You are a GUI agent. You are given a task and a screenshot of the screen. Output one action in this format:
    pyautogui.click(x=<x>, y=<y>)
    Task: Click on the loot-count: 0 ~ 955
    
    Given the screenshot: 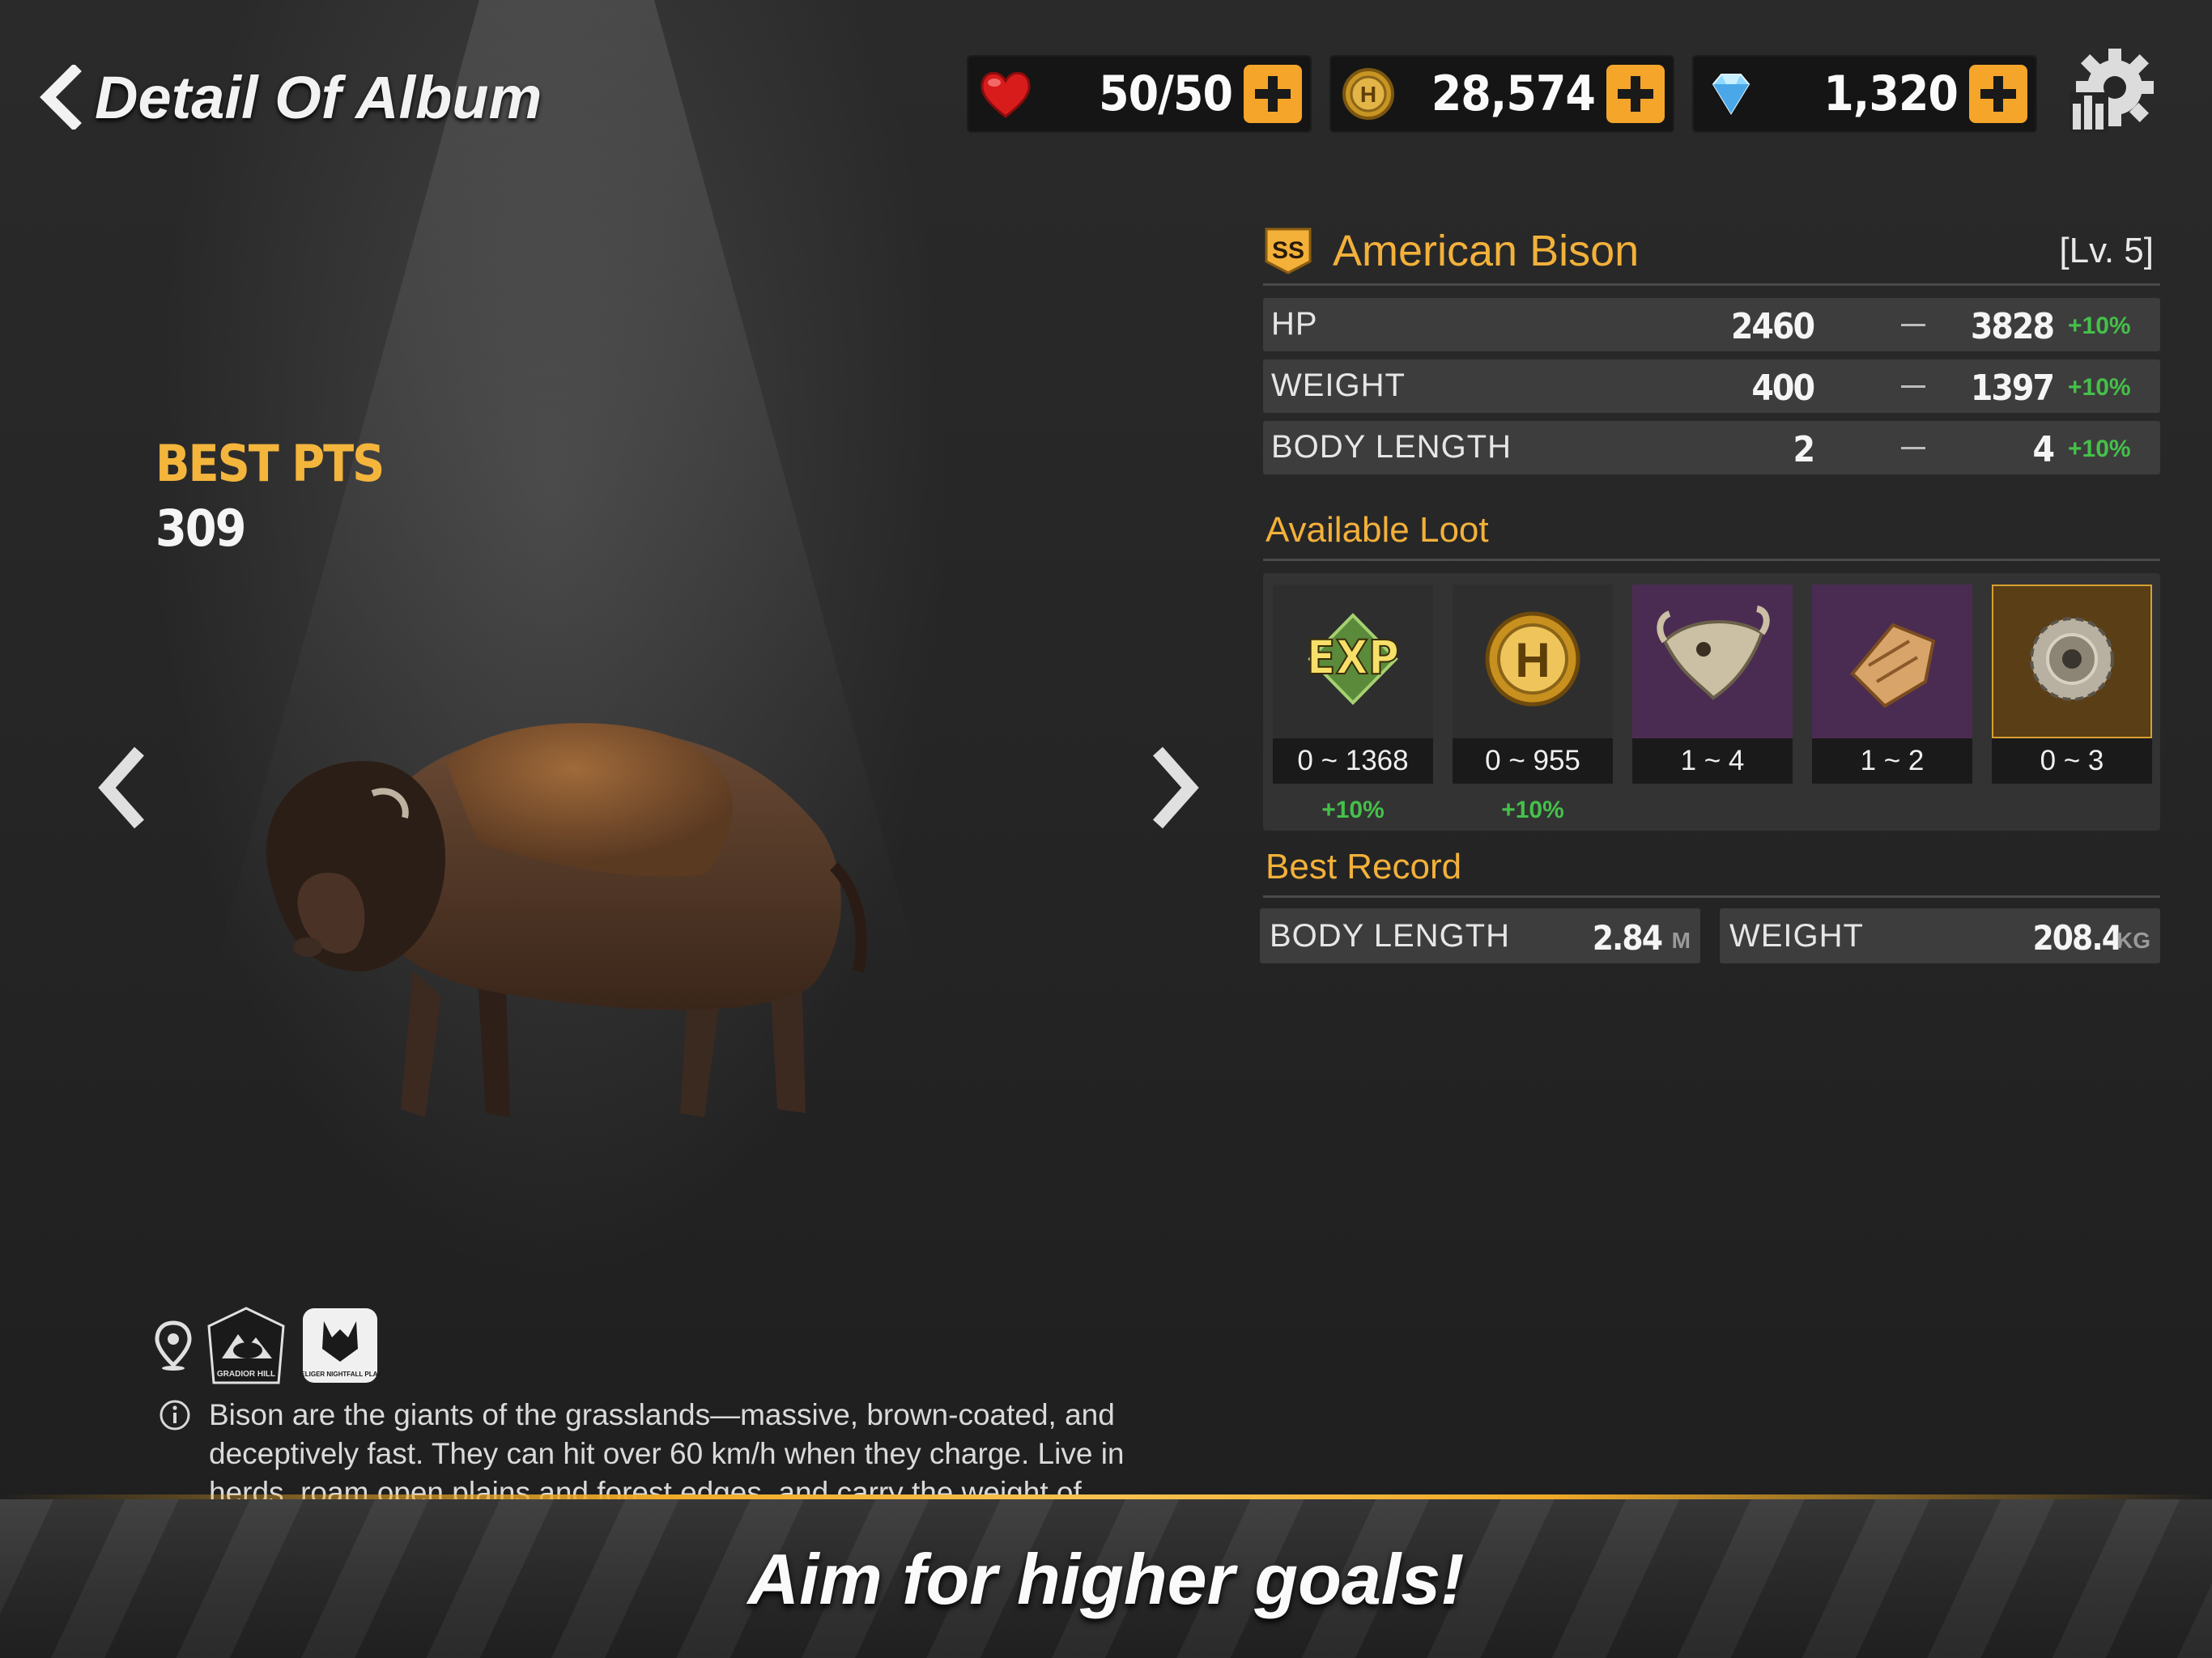 What is the action you would take?
    pyautogui.click(x=1533, y=761)
    